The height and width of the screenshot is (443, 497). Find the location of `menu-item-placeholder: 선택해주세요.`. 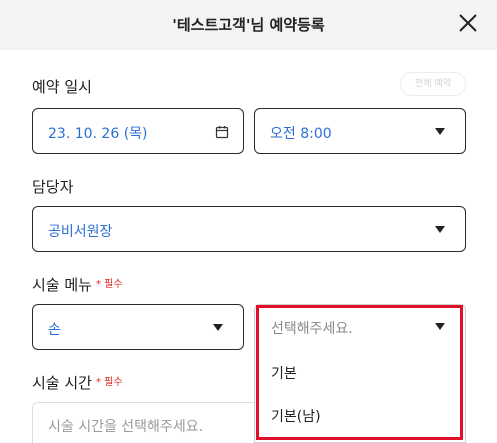

menu-item-placeholder: 선택해주세요. is located at coordinates (312, 329).